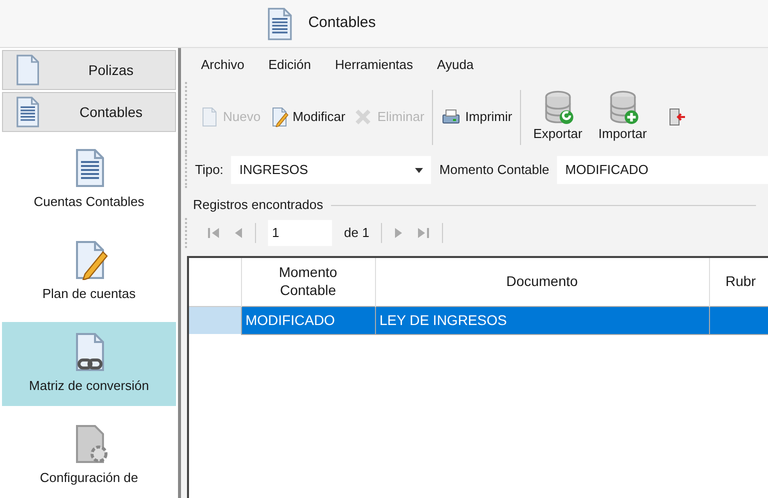  Describe the element at coordinates (342, 23) in the screenshot. I see `window-title: Contables` at that location.